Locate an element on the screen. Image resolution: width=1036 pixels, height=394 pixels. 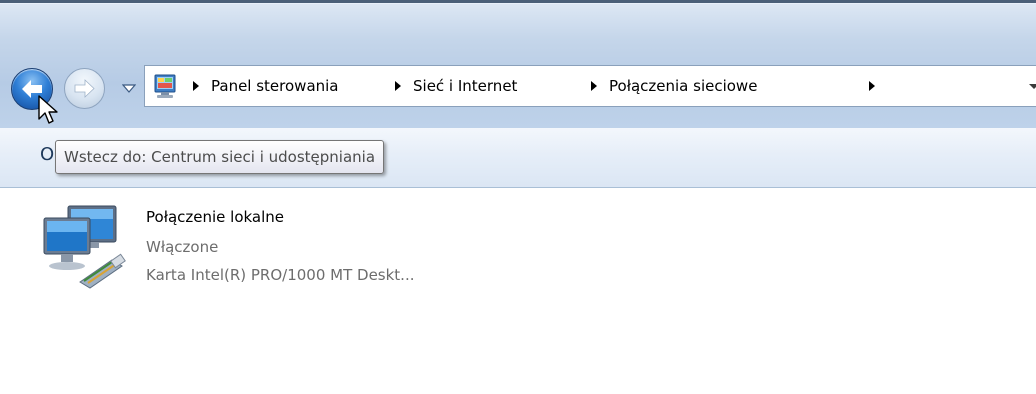
window-frame-highlight is located at coordinates (518, 3).